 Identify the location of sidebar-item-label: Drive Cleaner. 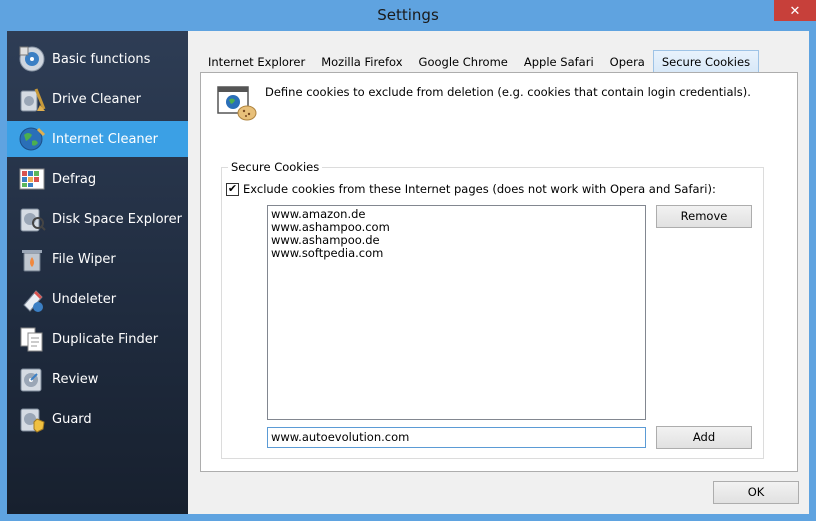
(97, 99).